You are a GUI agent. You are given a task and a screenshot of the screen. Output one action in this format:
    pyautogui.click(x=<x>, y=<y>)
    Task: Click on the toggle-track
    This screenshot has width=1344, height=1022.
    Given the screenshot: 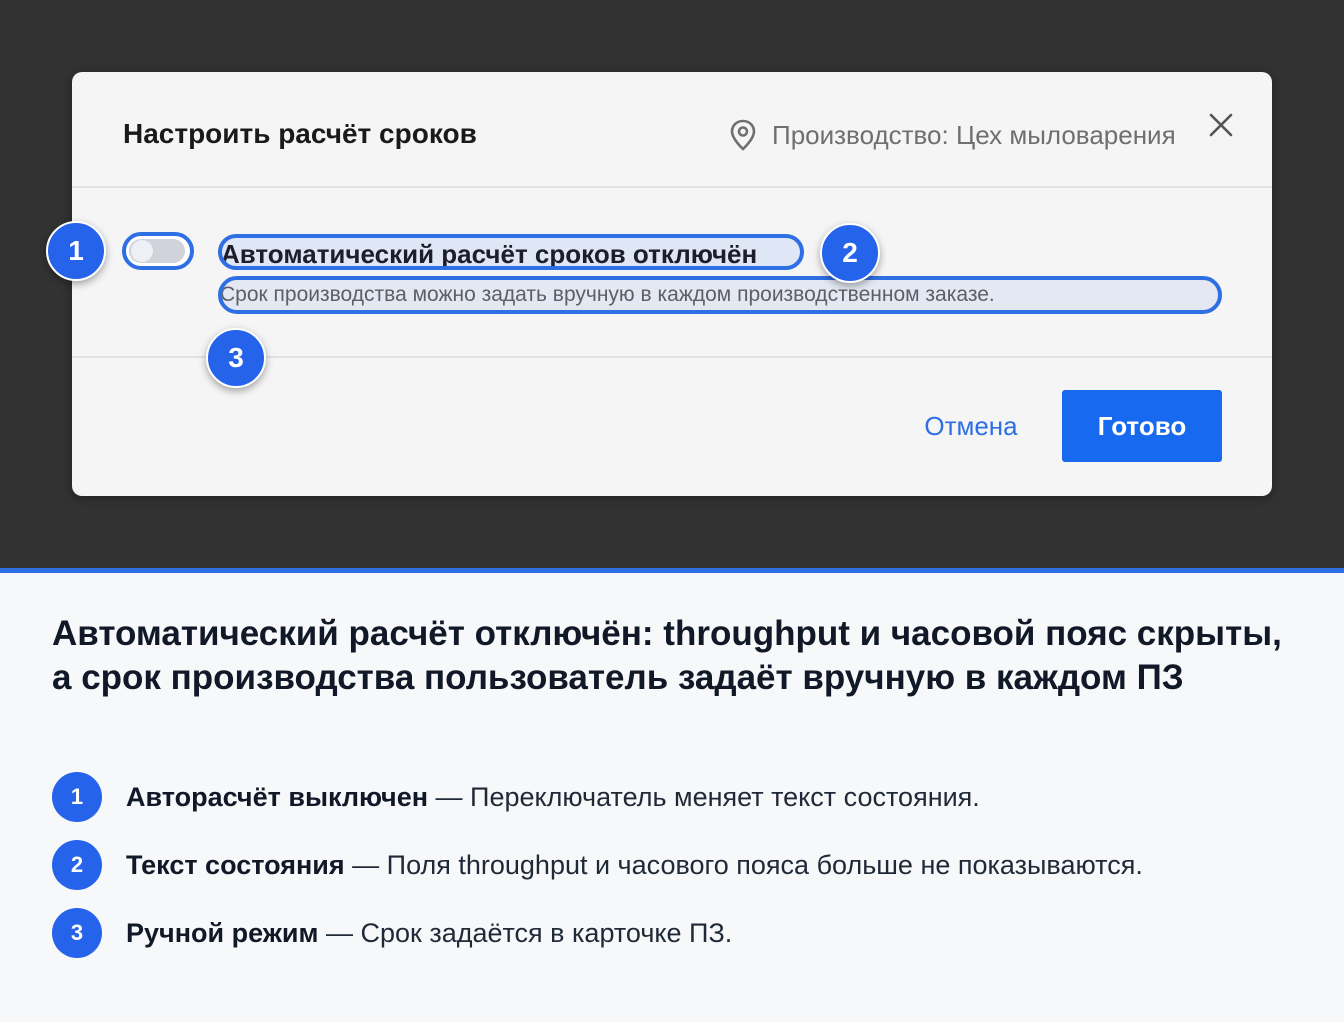 What is the action you would take?
    pyautogui.click(x=157, y=251)
    